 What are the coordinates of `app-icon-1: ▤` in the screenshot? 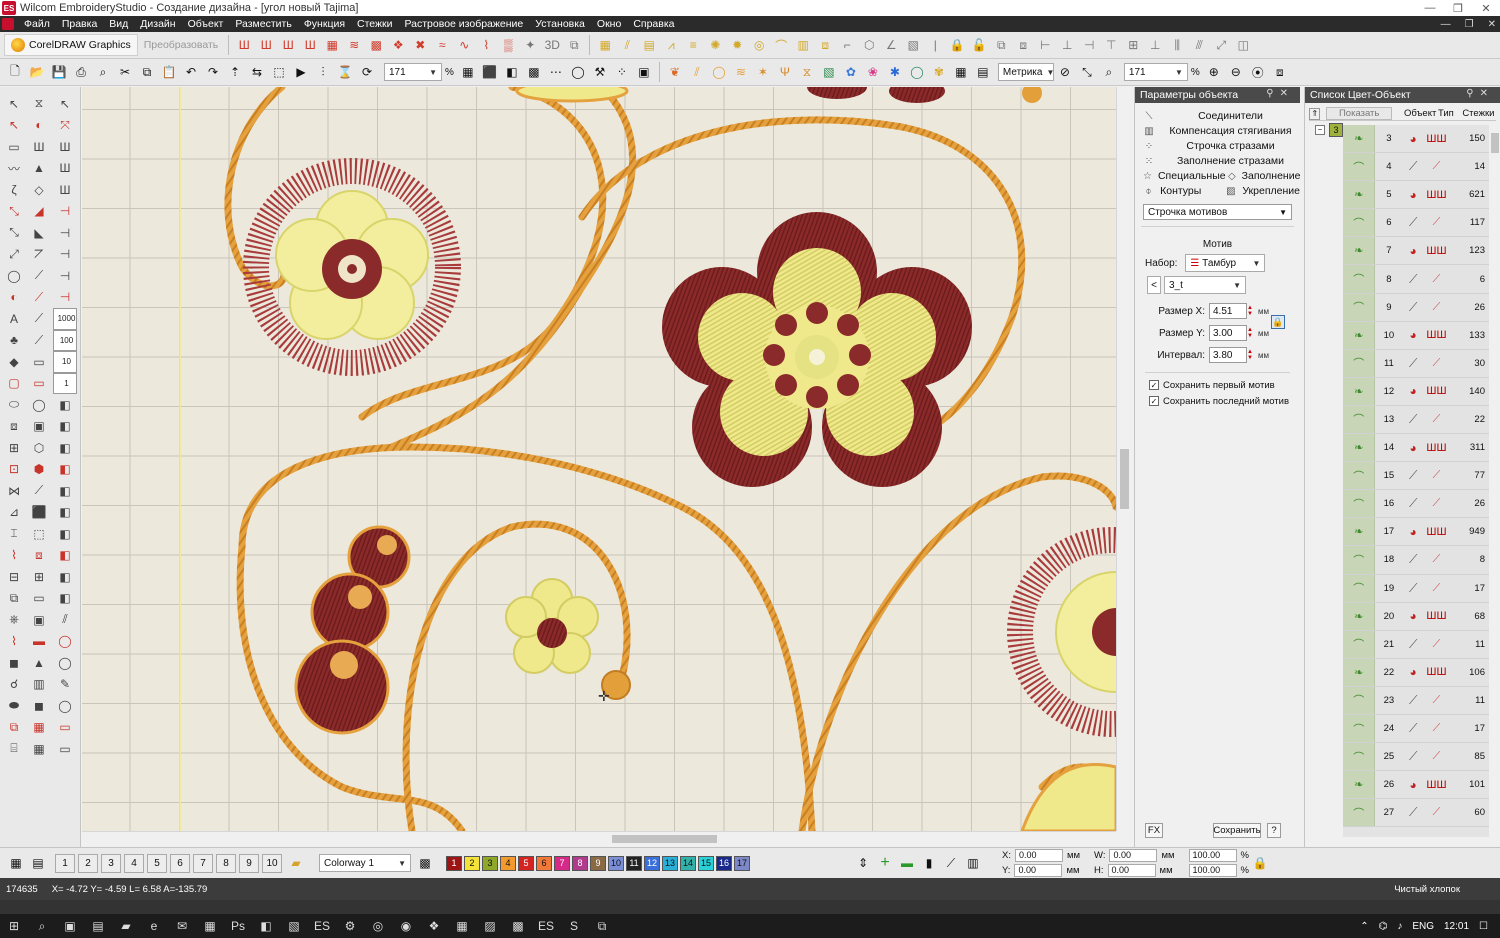 It's located at (98, 926).